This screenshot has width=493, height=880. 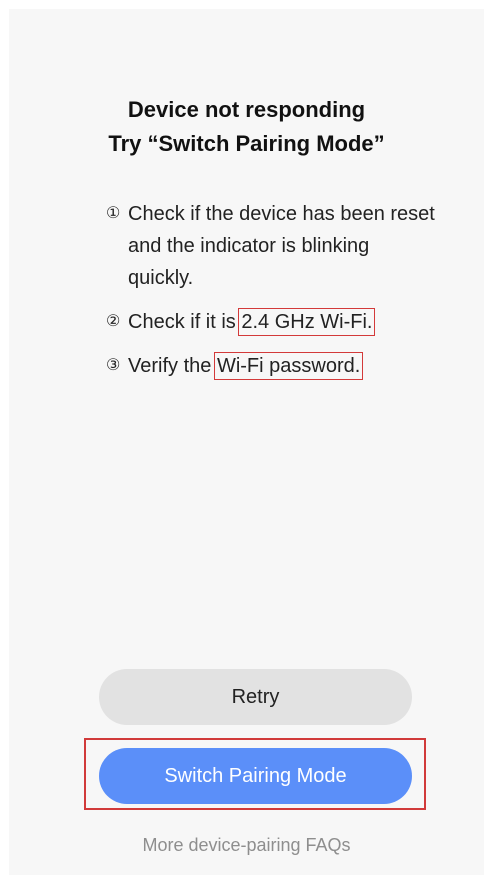 What do you see at coordinates (246, 109) in the screenshot?
I see `title-line-1: Device not responding` at bounding box center [246, 109].